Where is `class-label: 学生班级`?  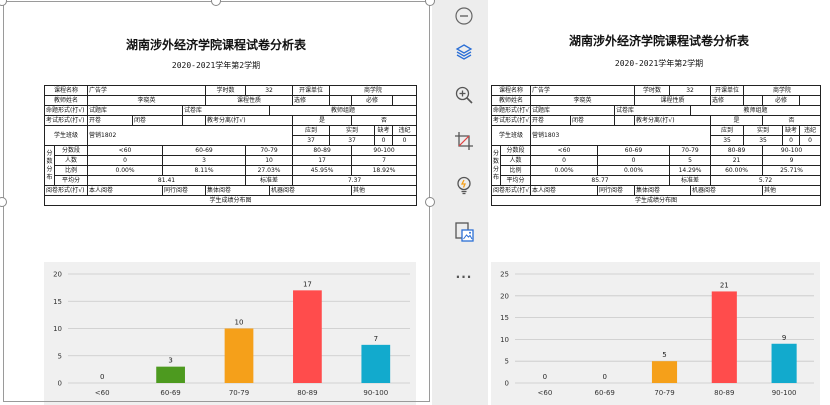 class-label: 学生班级 is located at coordinates (66, 135).